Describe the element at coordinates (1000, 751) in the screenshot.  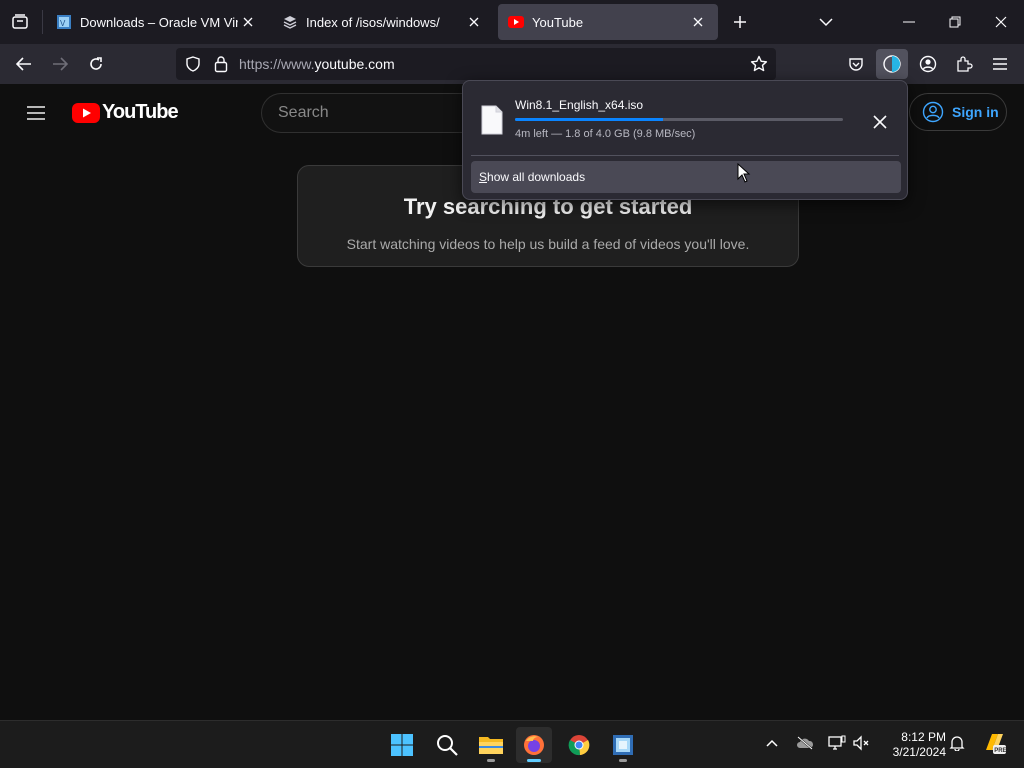
I see `svg-text: PRE` at that location.